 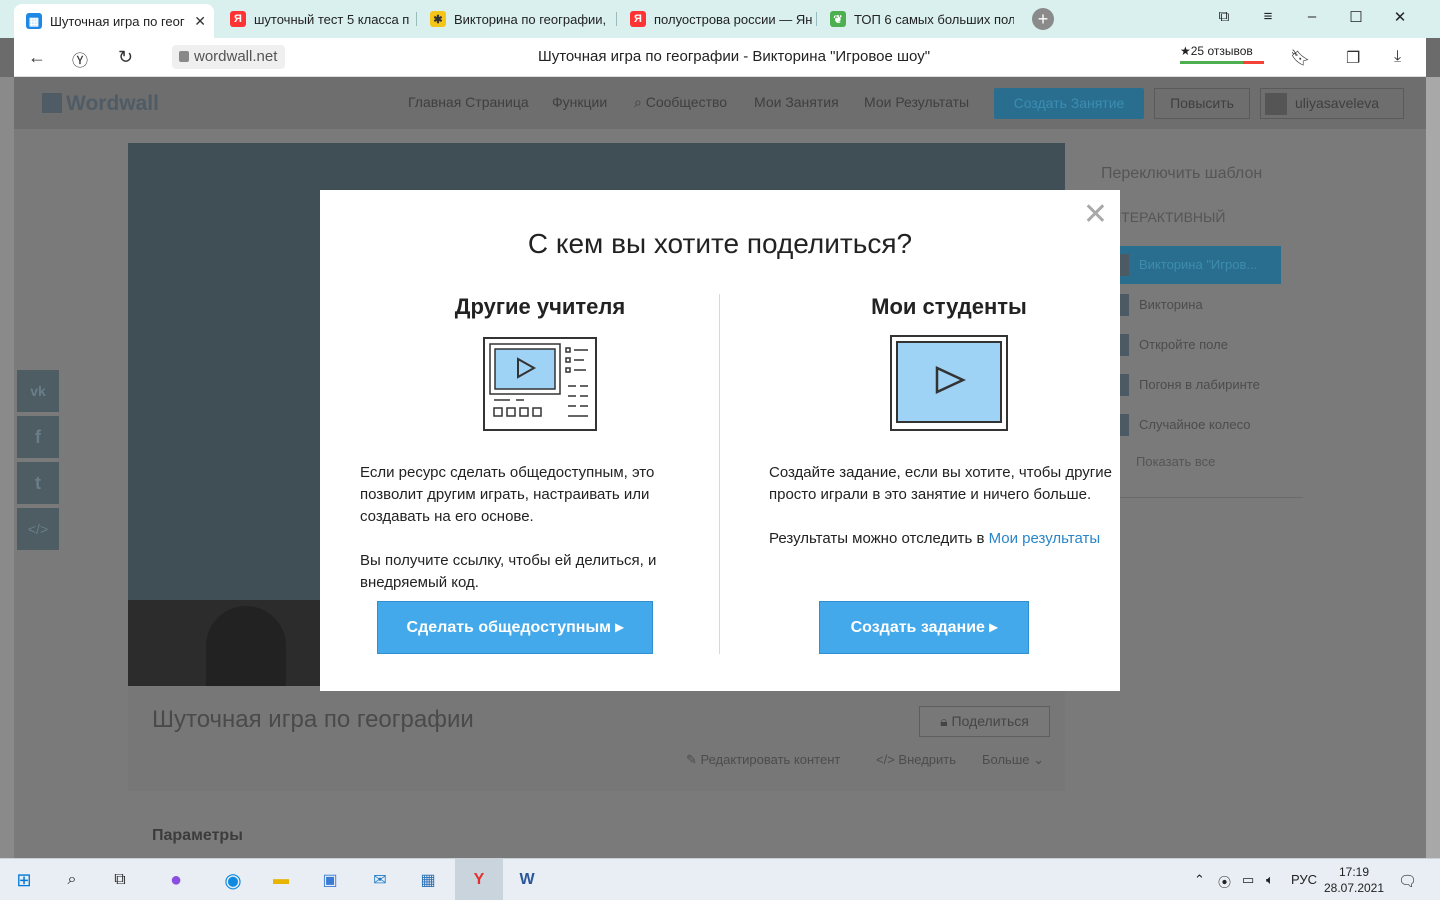 What do you see at coordinates (197, 835) in the screenshot?
I see `parameters-heading: Параметры` at bounding box center [197, 835].